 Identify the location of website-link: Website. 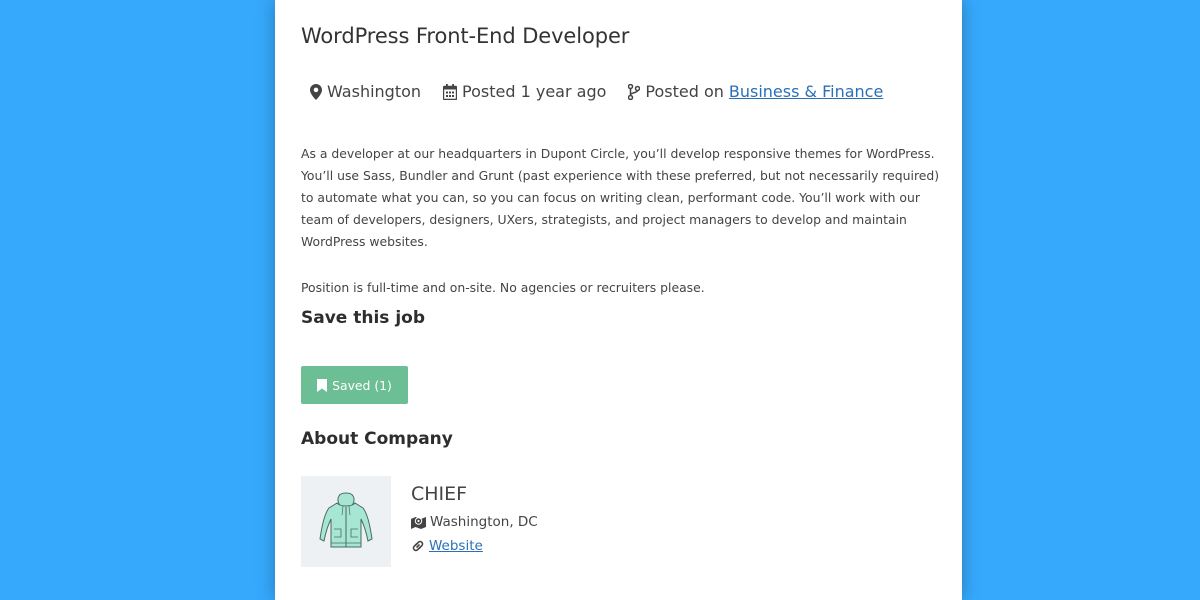
(456, 546).